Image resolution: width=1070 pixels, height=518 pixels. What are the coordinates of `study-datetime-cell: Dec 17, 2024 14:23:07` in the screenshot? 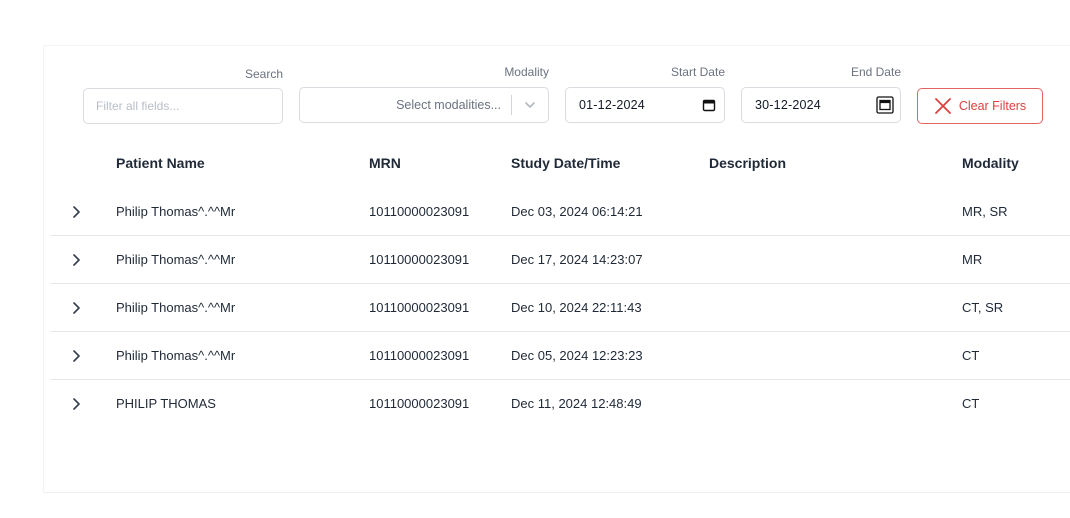 It's located at (577, 259).